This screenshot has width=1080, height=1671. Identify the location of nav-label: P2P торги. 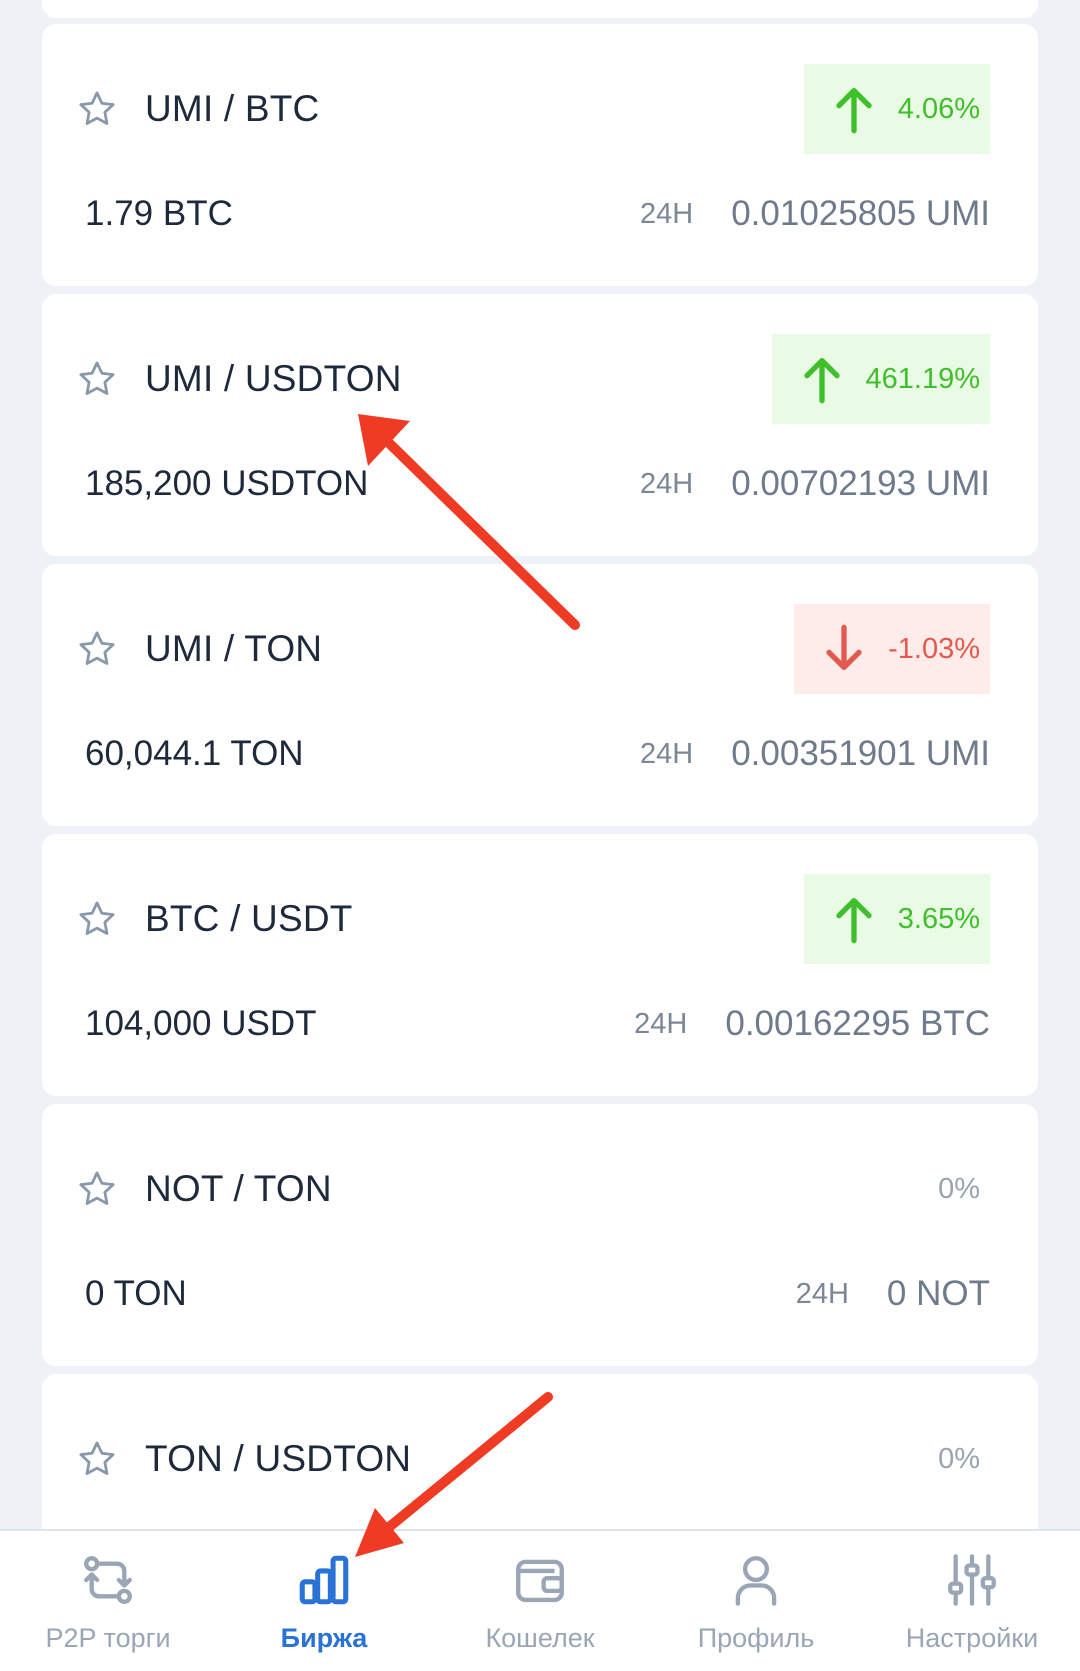
(108, 1638).